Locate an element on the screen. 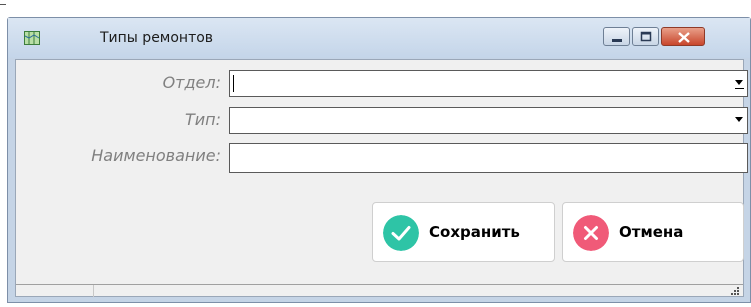 This screenshot has width=751, height=307. department-label: Отдел: is located at coordinates (191, 82).